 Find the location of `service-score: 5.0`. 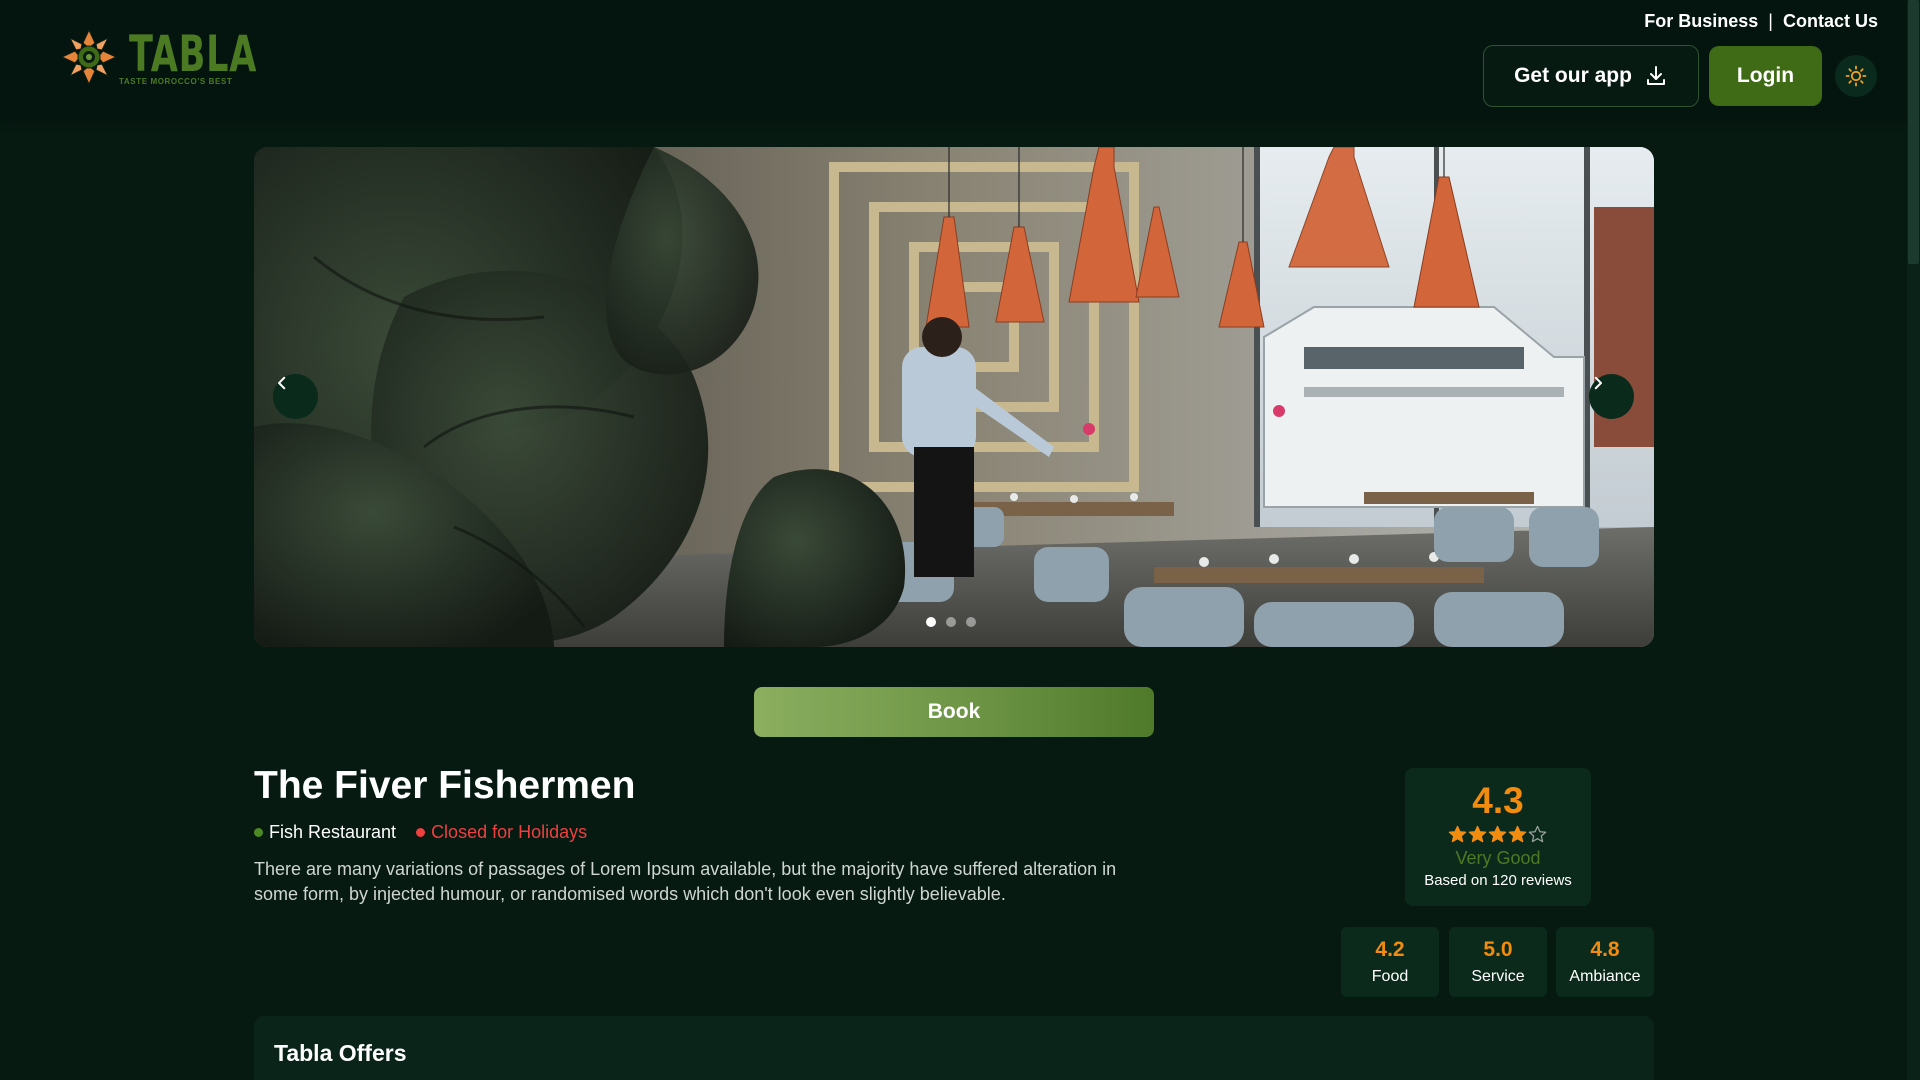

service-score: 5.0 is located at coordinates (1498, 949).